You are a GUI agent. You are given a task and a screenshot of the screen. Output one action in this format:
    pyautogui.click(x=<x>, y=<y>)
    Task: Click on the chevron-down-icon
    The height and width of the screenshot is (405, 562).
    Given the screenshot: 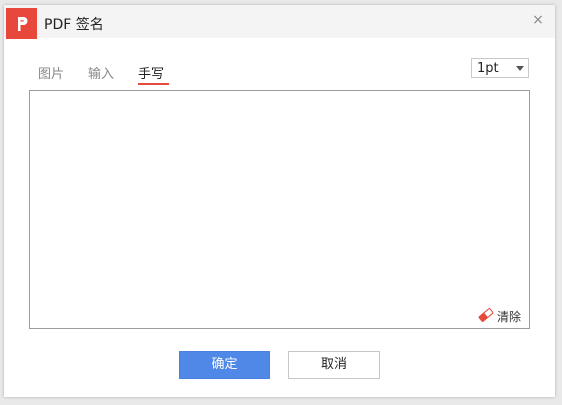 What is the action you would take?
    pyautogui.click(x=520, y=68)
    